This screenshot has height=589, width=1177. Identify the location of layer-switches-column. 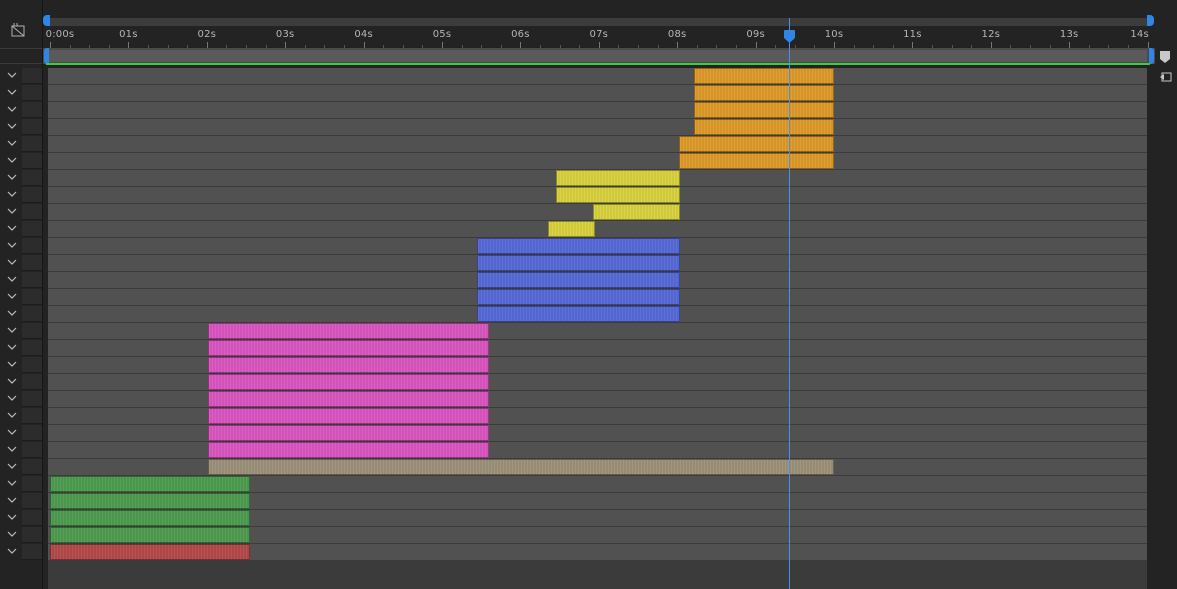
(21, 294).